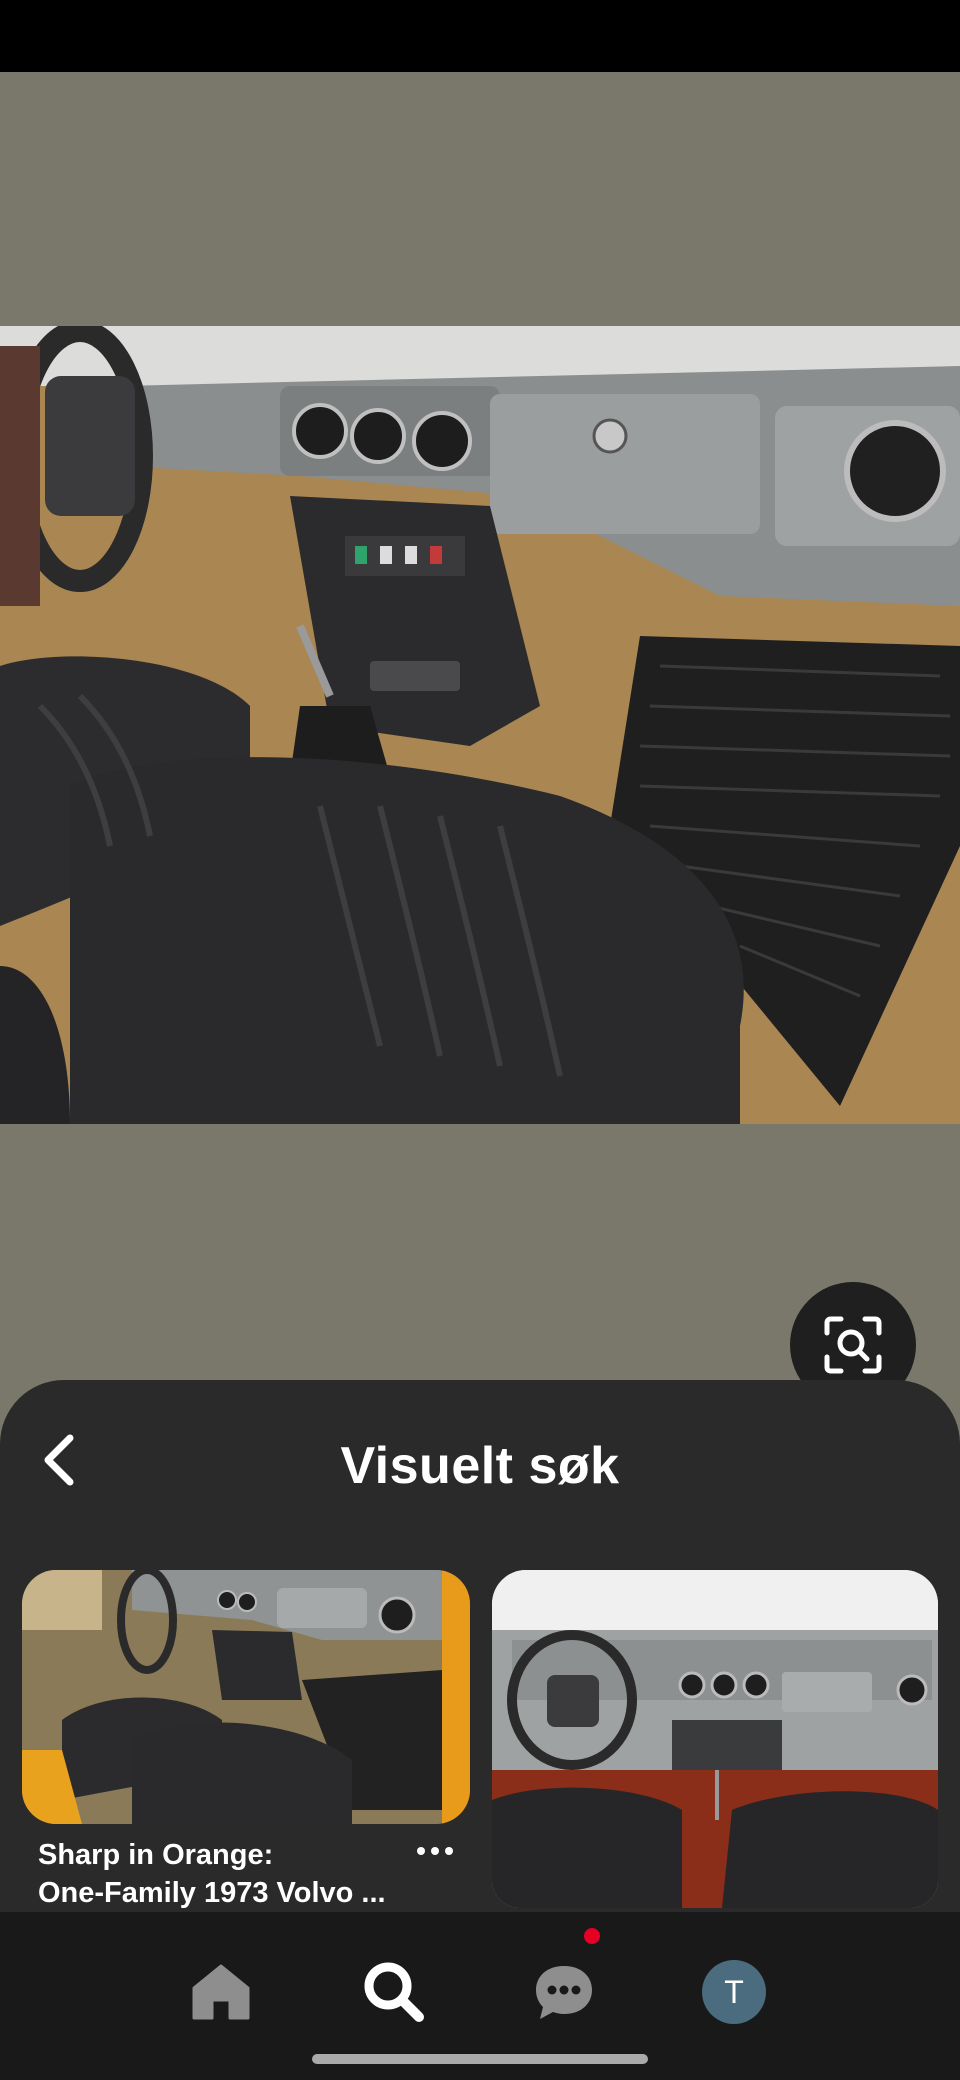 Image resolution: width=960 pixels, height=2080 pixels. What do you see at coordinates (480, 36) in the screenshot?
I see `status-bar` at bounding box center [480, 36].